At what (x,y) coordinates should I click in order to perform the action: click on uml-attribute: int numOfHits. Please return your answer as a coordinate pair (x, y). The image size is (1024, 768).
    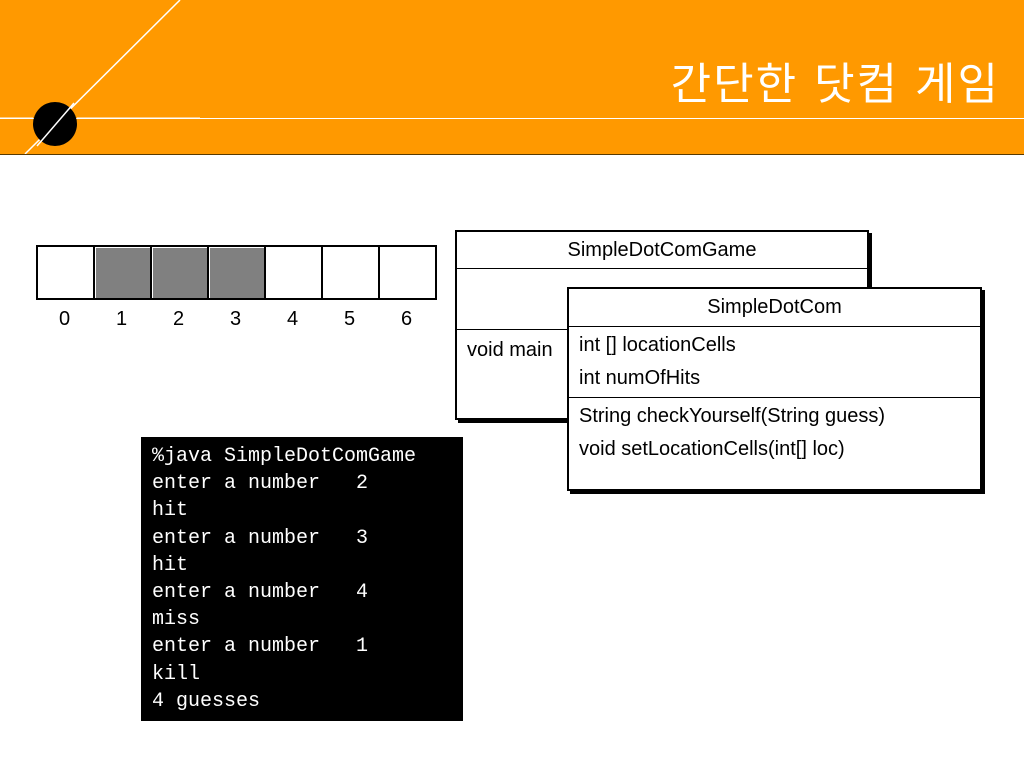
    Looking at the image, I should click on (640, 378).